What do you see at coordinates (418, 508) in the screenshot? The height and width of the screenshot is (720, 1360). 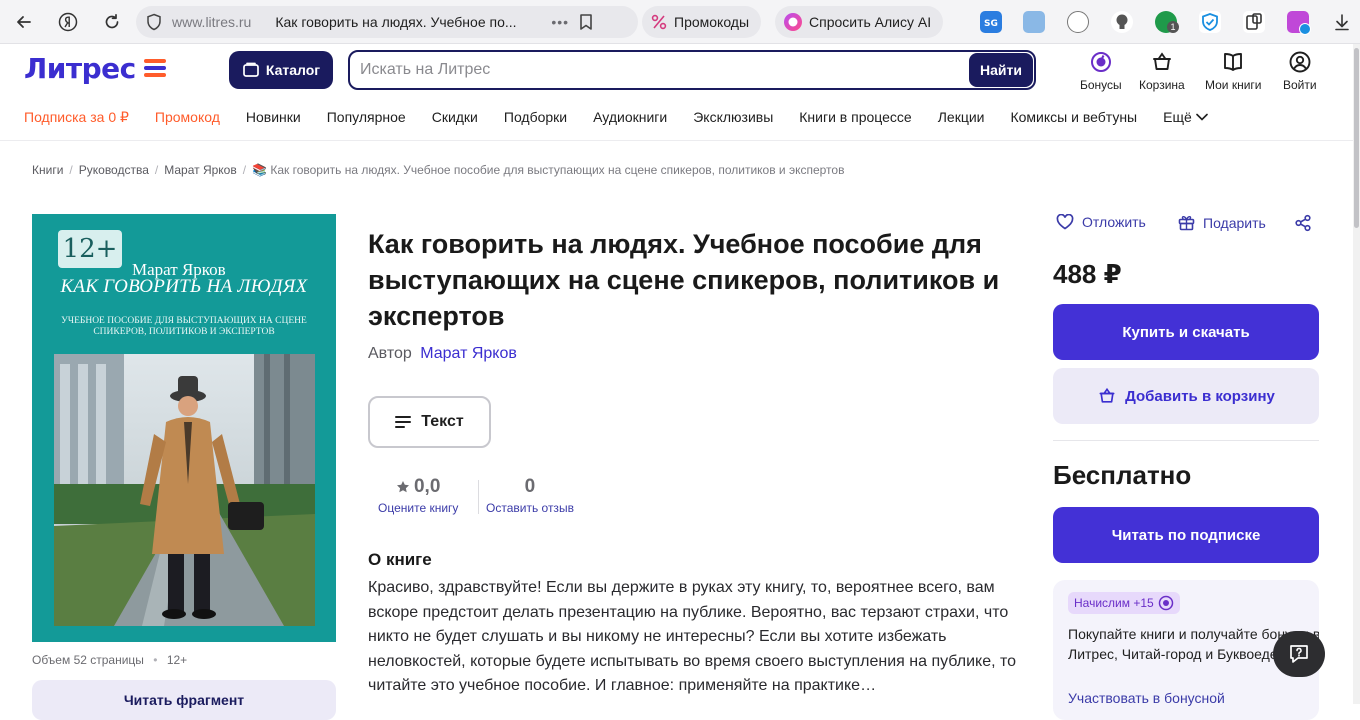 I see `rate-book-link: Оцените книгу` at bounding box center [418, 508].